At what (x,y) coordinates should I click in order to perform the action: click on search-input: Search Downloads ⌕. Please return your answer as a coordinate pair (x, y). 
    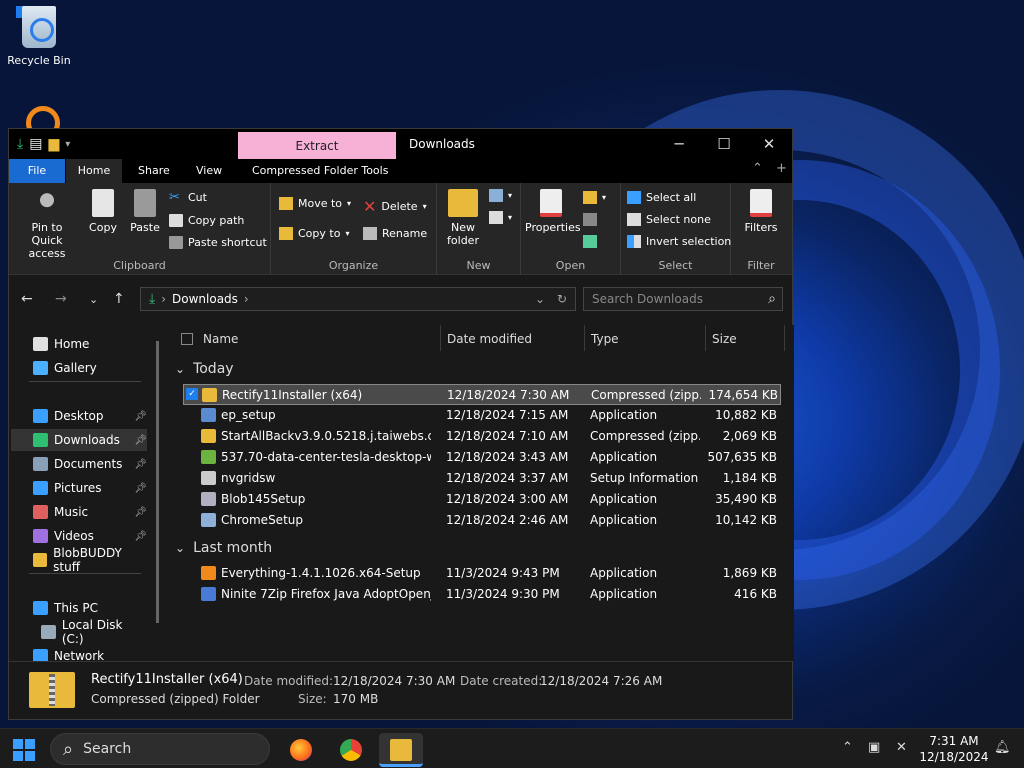
    Looking at the image, I should click on (683, 299).